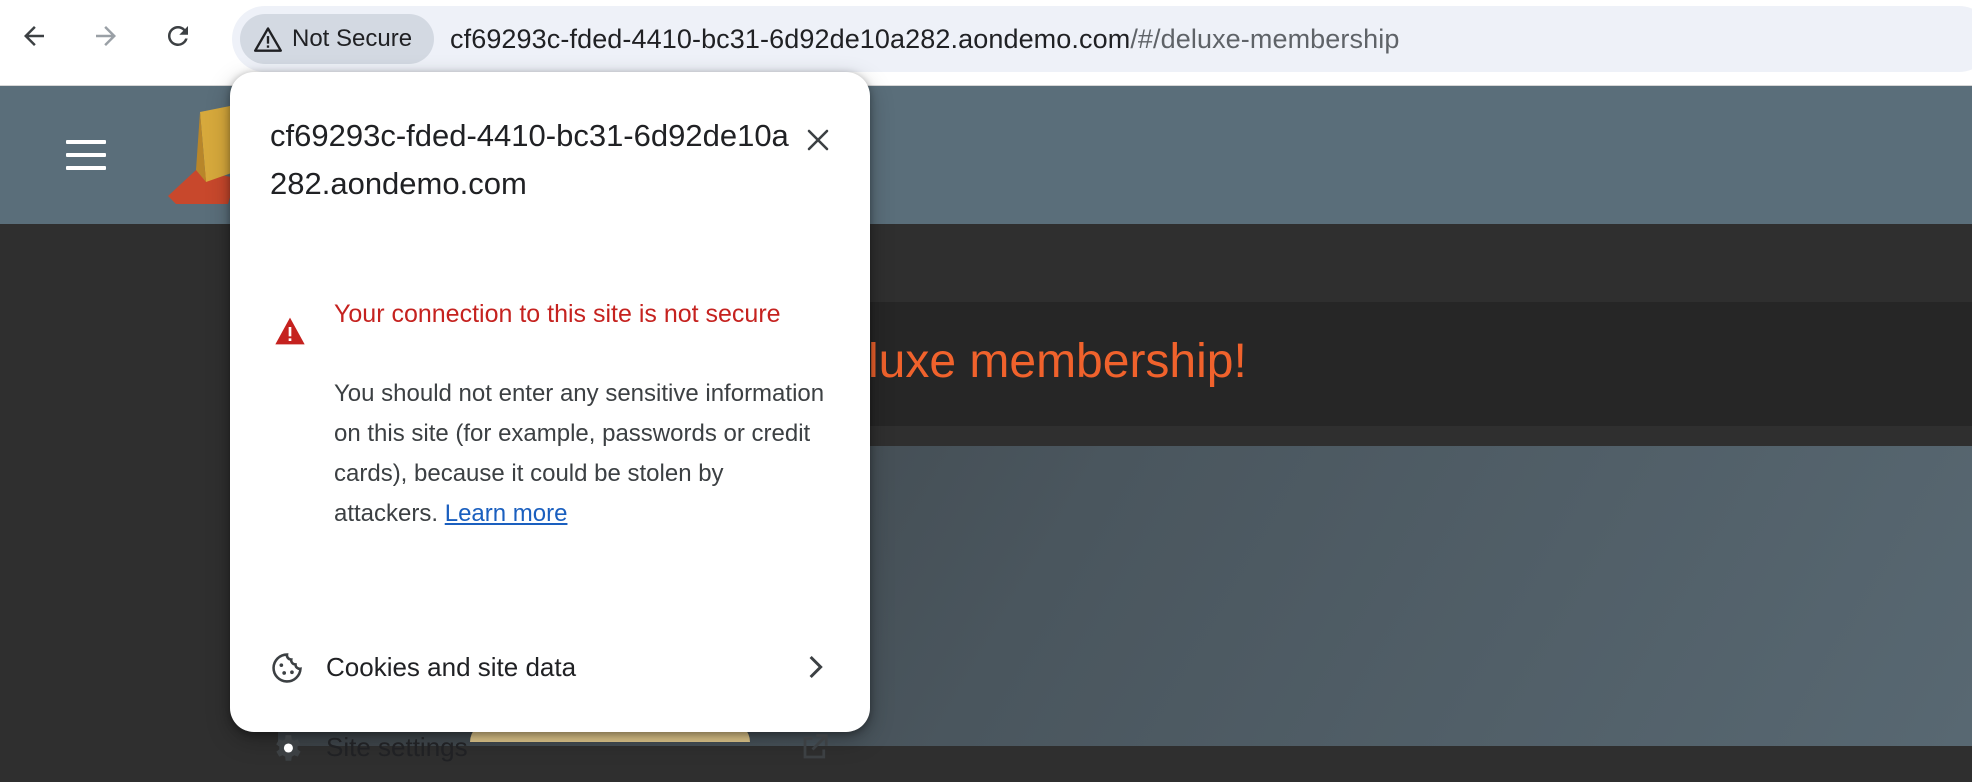 The image size is (1972, 782). What do you see at coordinates (86, 155) in the screenshot?
I see `hamburger-menu-icon` at bounding box center [86, 155].